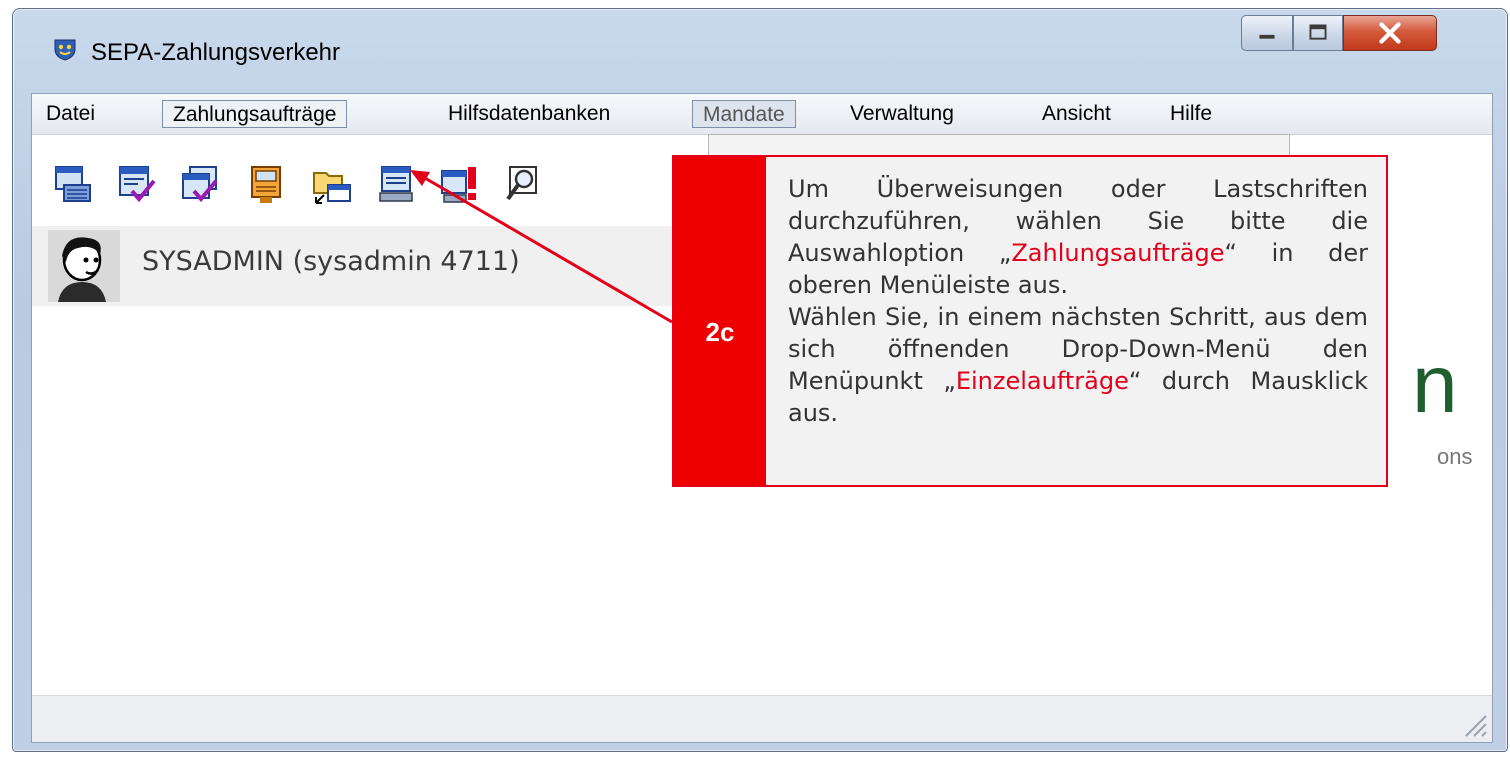  Describe the element at coordinates (1118, 253) in the screenshot. I see `callout-highlight-zahlungsauftraege: Zahlungsaufträge` at that location.